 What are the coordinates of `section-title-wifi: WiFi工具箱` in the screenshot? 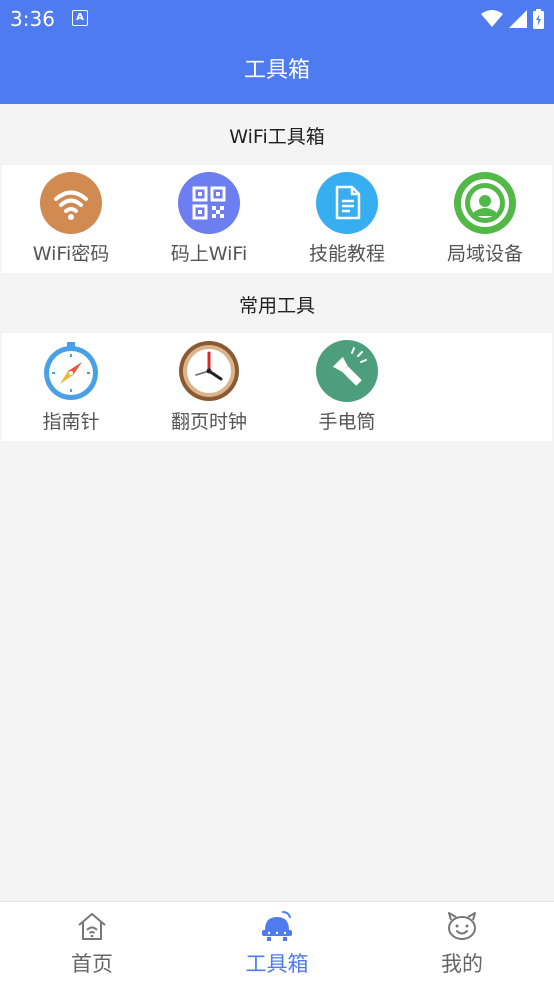 It's located at (277, 137).